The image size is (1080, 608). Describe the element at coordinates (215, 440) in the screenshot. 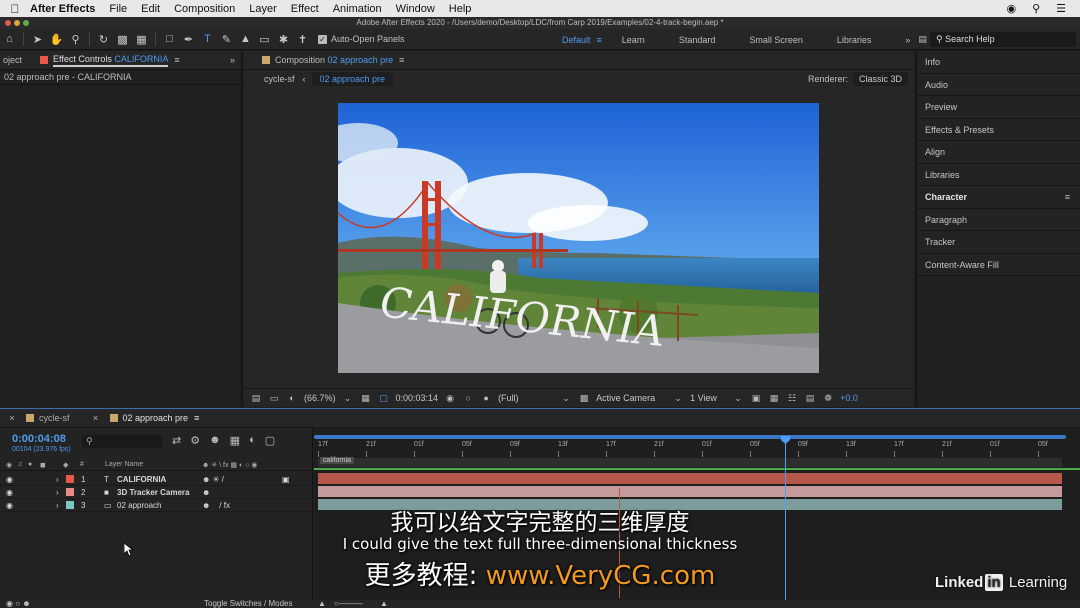

I see `shy-layers-icon: ☻` at that location.